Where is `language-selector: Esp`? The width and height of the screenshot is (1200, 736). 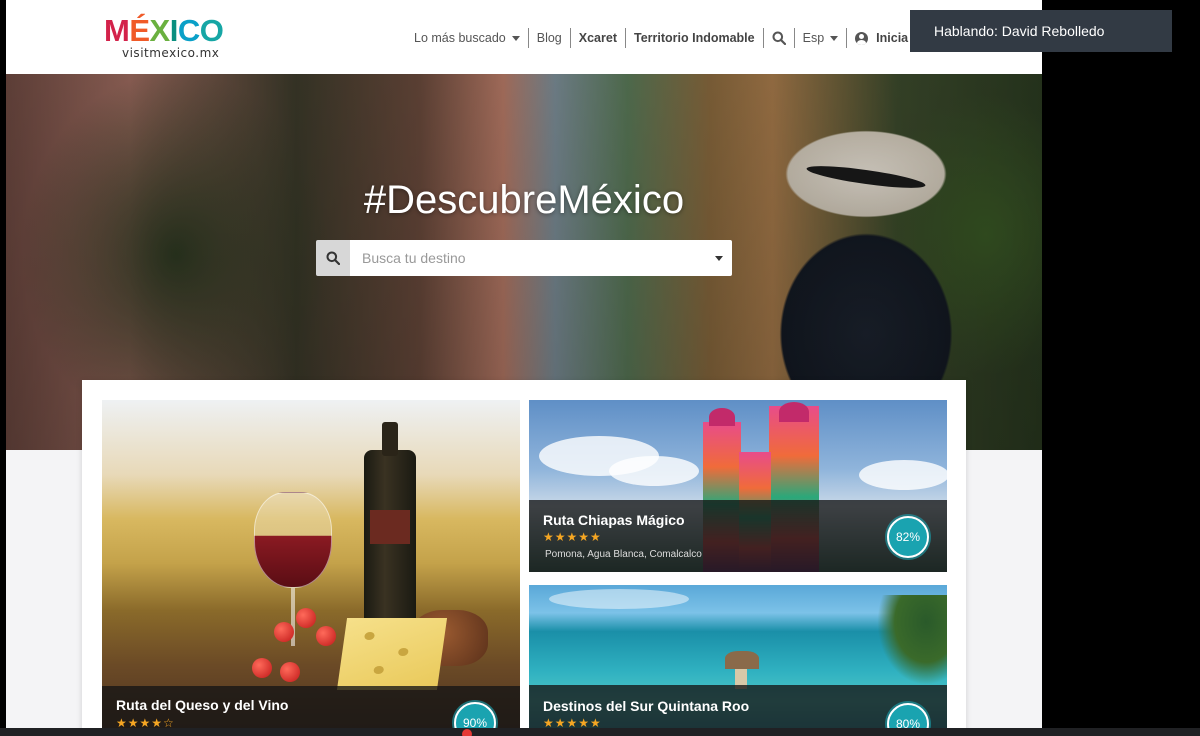
language-selector: Esp is located at coordinates (821, 38).